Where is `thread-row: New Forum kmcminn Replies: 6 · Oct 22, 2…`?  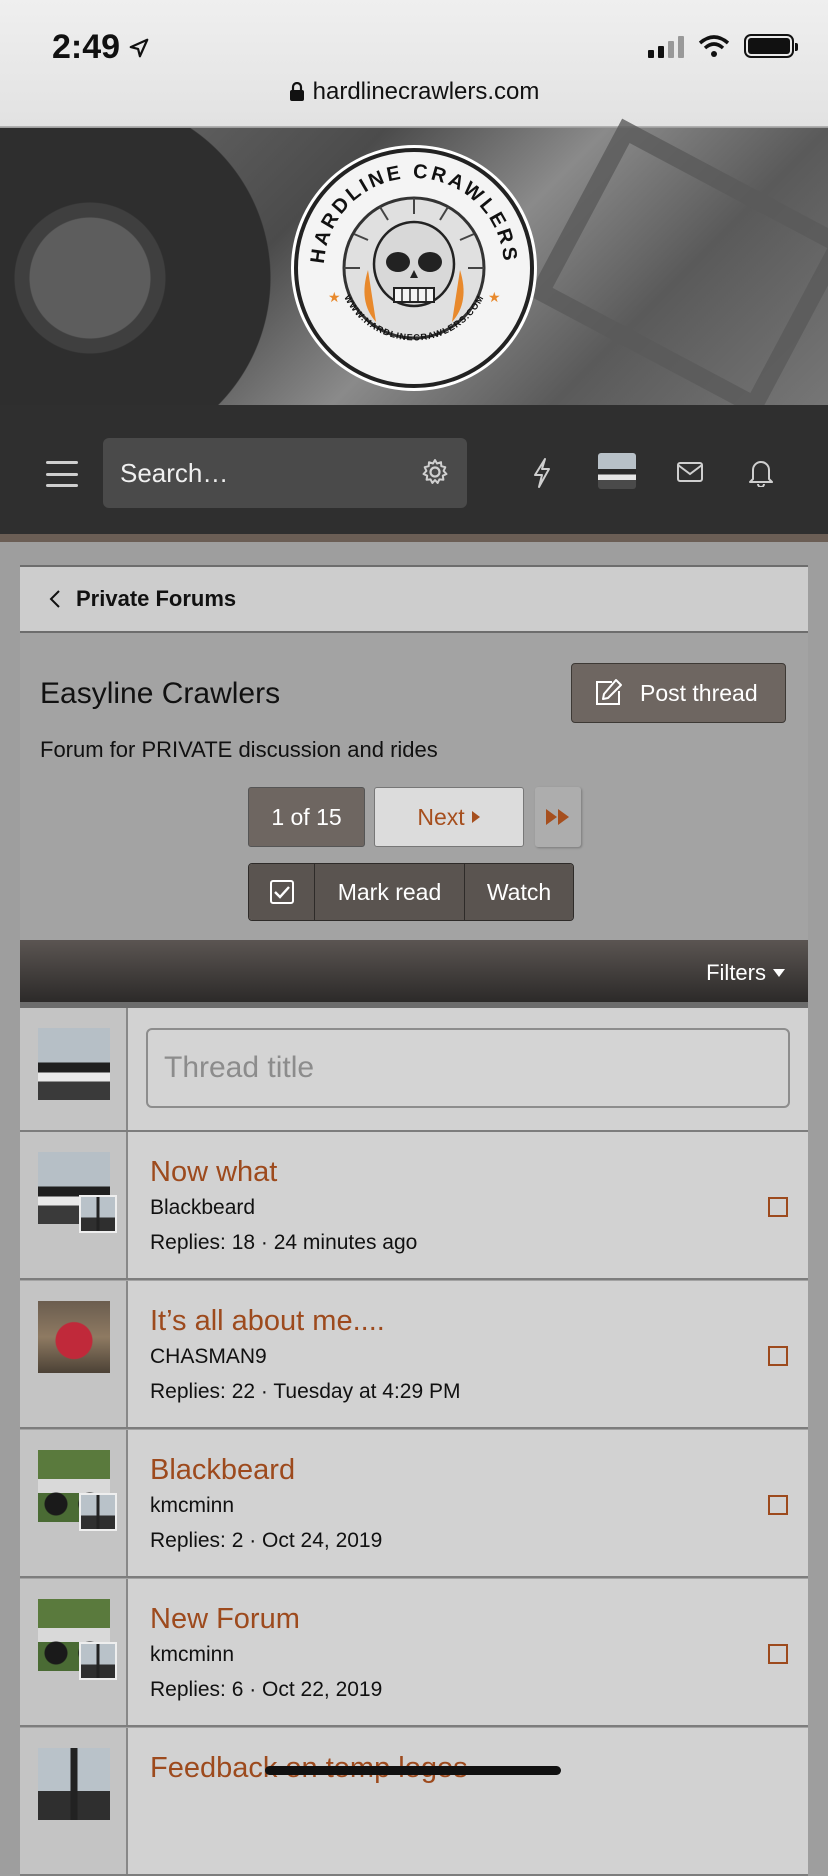
thread-row: New Forum kmcminn Replies: 6 · Oct 22, 2… is located at coordinates (414, 1653).